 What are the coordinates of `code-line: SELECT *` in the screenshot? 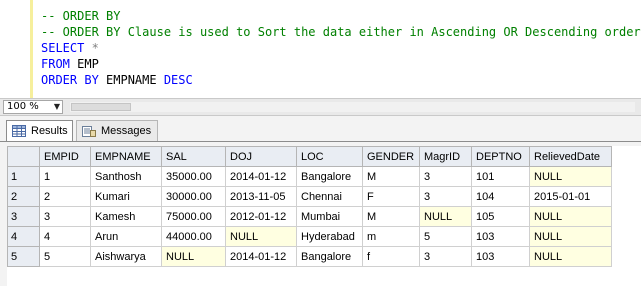 It's located at (341, 48).